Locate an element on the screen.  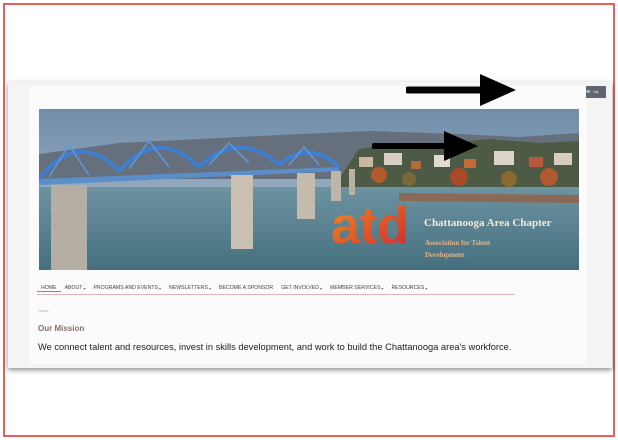
nav-item-label: MEMBER SERVICES is located at coordinates (355, 288).